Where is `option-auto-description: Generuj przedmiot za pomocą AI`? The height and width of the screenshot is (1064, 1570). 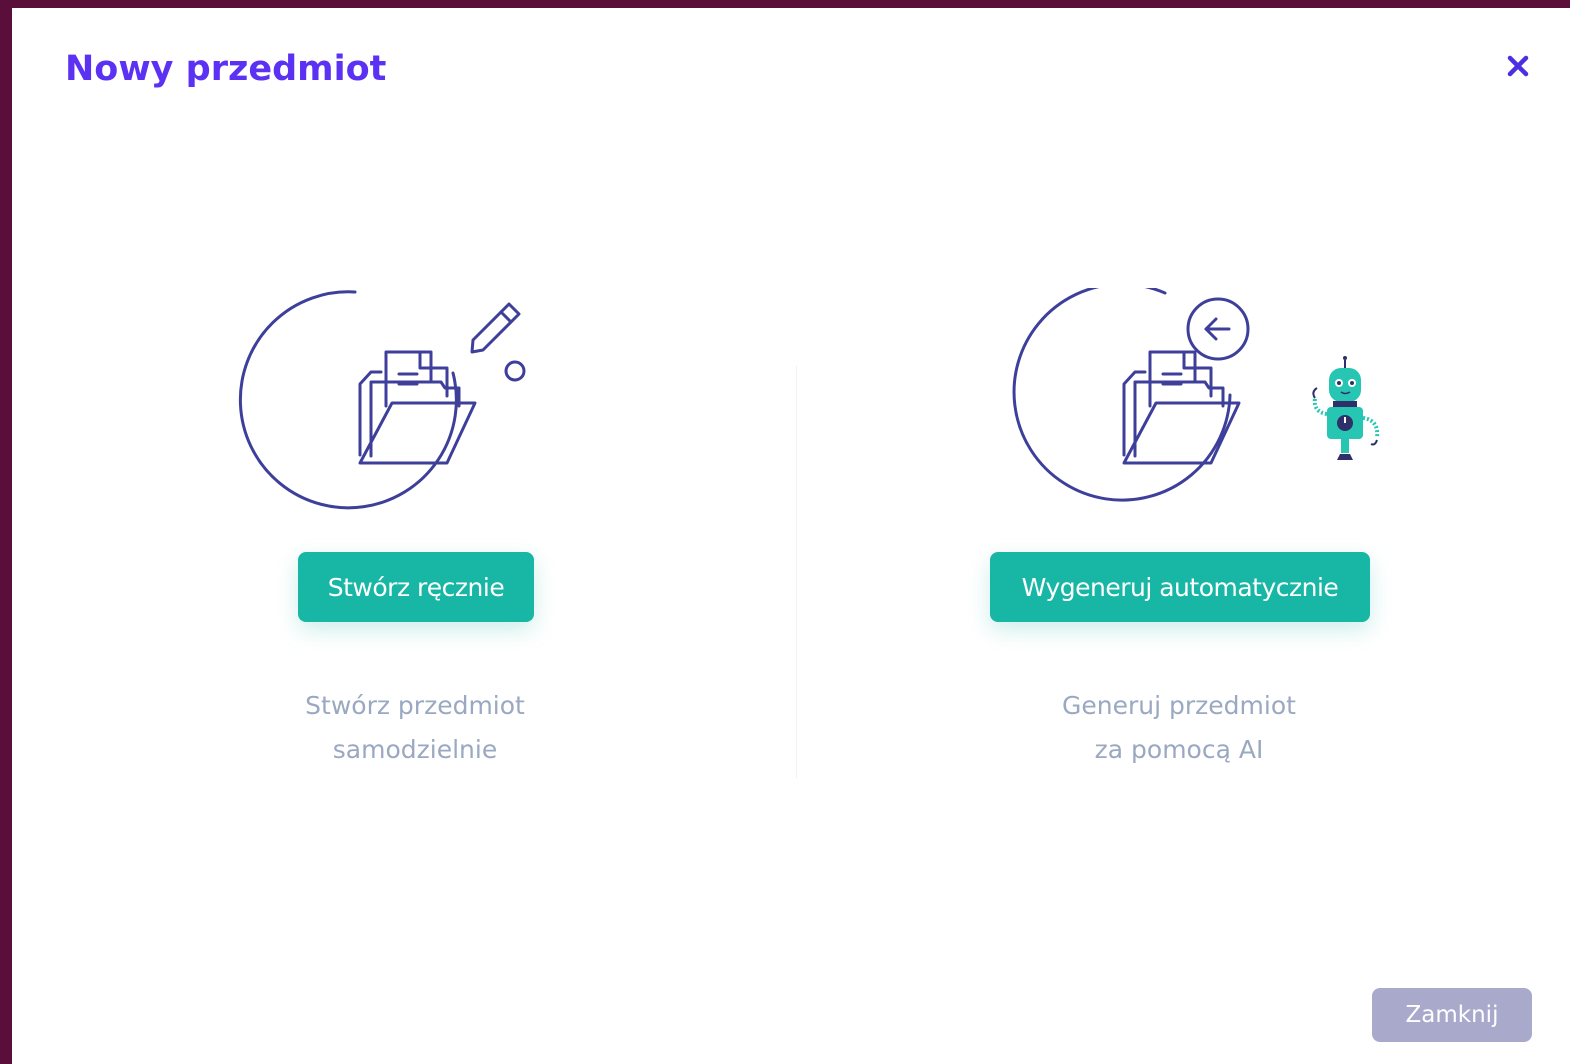 option-auto-description: Generuj przedmiot za pomocą AI is located at coordinates (1179, 728).